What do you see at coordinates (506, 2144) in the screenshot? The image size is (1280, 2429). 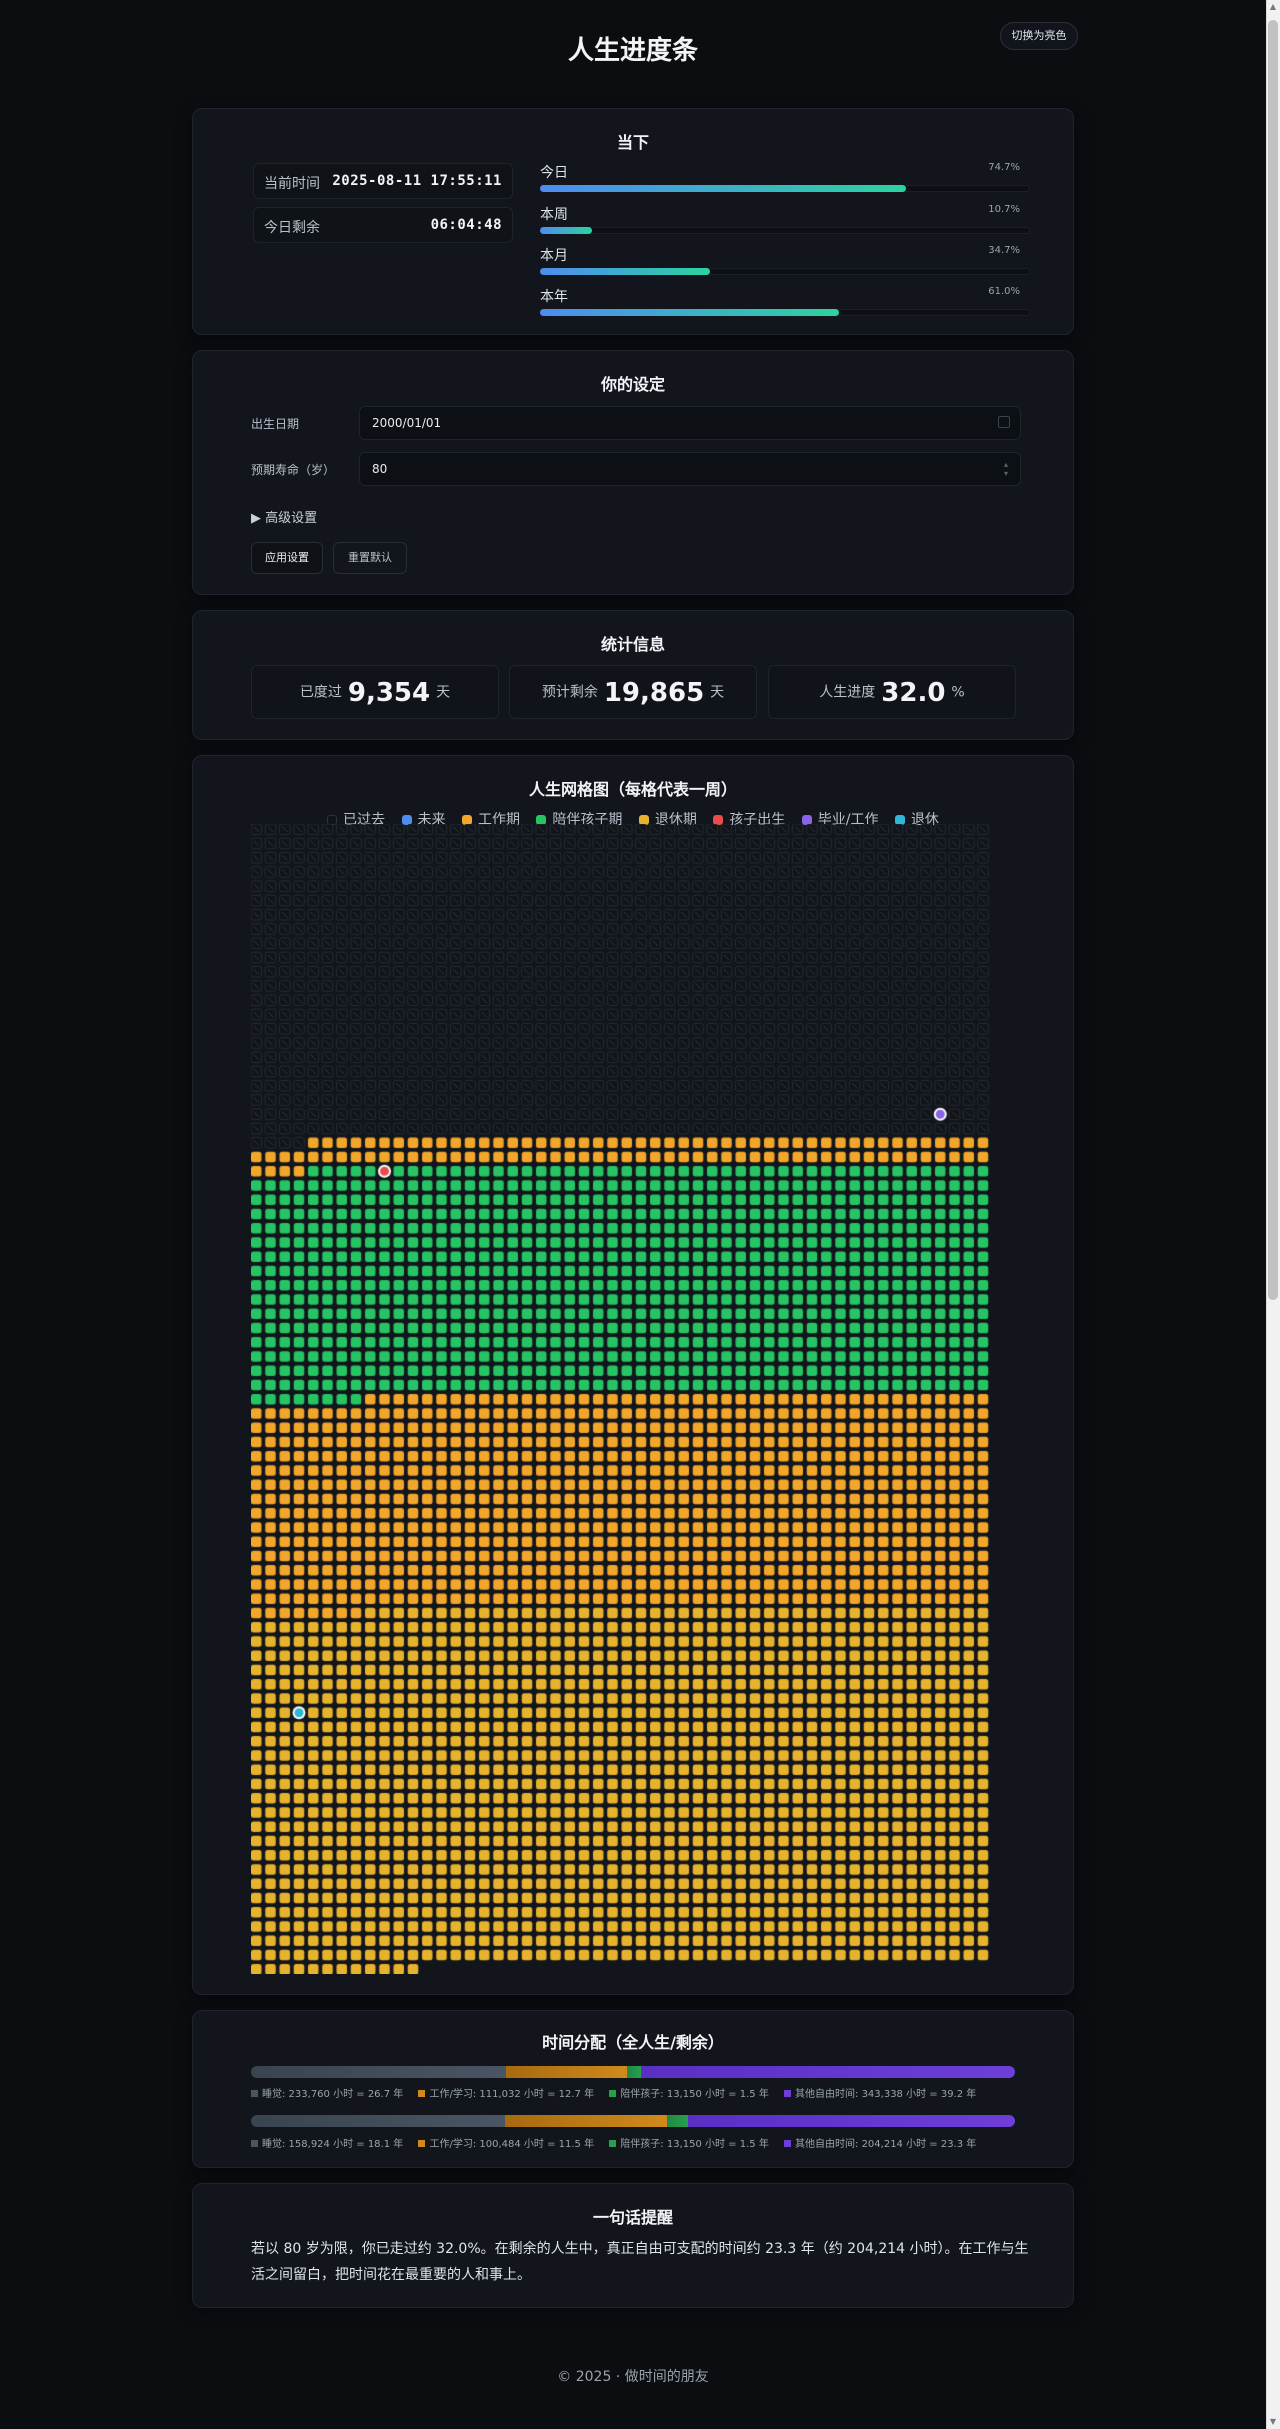 I see `time-legend-item: 工作/学习: 100,484 小时 = 11.5 年` at bounding box center [506, 2144].